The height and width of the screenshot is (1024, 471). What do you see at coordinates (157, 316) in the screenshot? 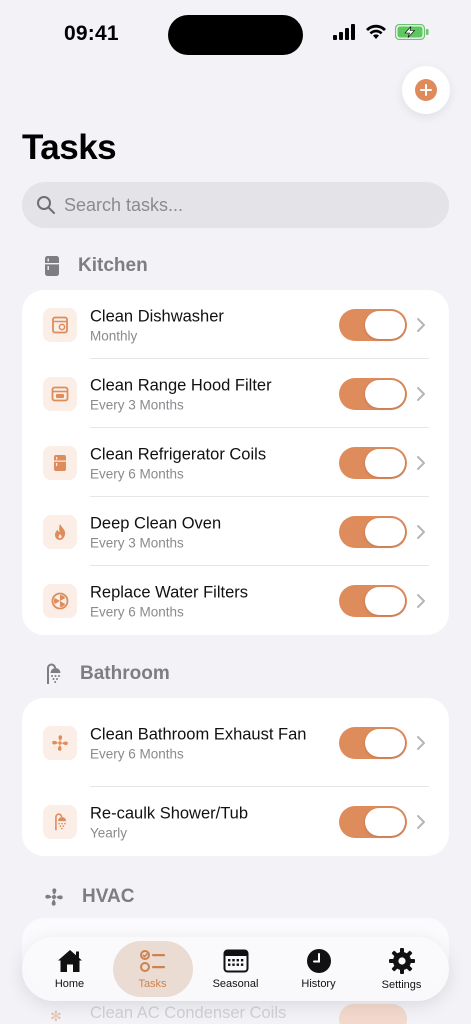
I see `task-title: Clean Dishwasher` at bounding box center [157, 316].